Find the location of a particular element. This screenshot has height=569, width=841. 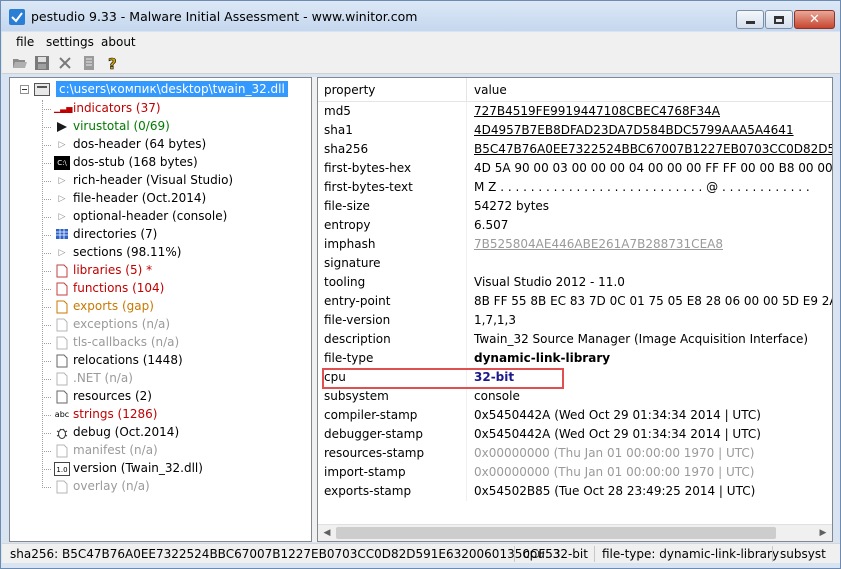

tree-item-label: .NET (n/a) is located at coordinates (103, 378).